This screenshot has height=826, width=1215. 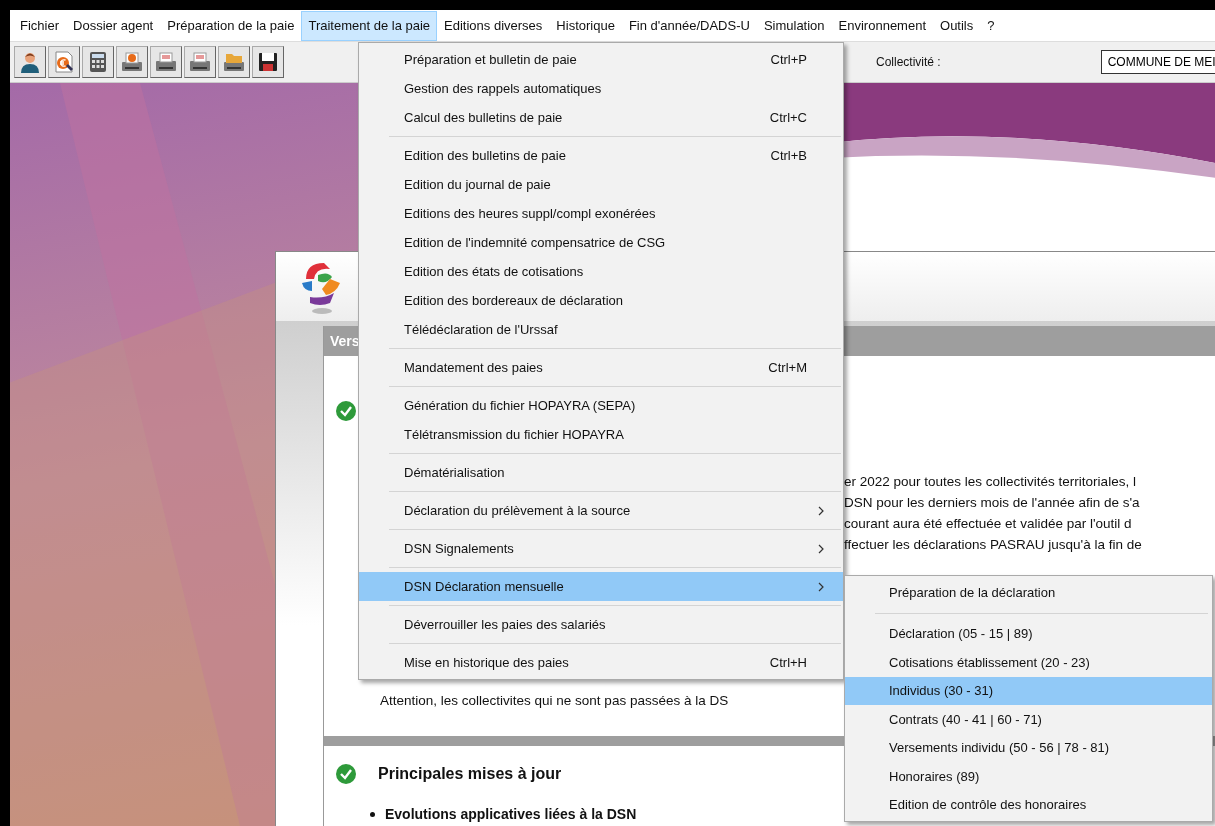 What do you see at coordinates (231, 25) in the screenshot?
I see `menu-item: Préparation de la paie` at bounding box center [231, 25].